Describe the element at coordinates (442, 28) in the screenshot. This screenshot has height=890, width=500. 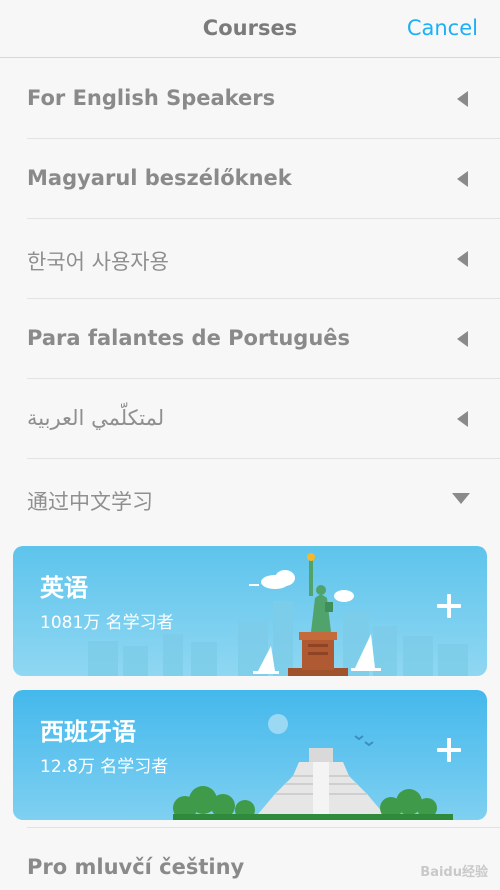
I see `cancel-button: Cancel` at that location.